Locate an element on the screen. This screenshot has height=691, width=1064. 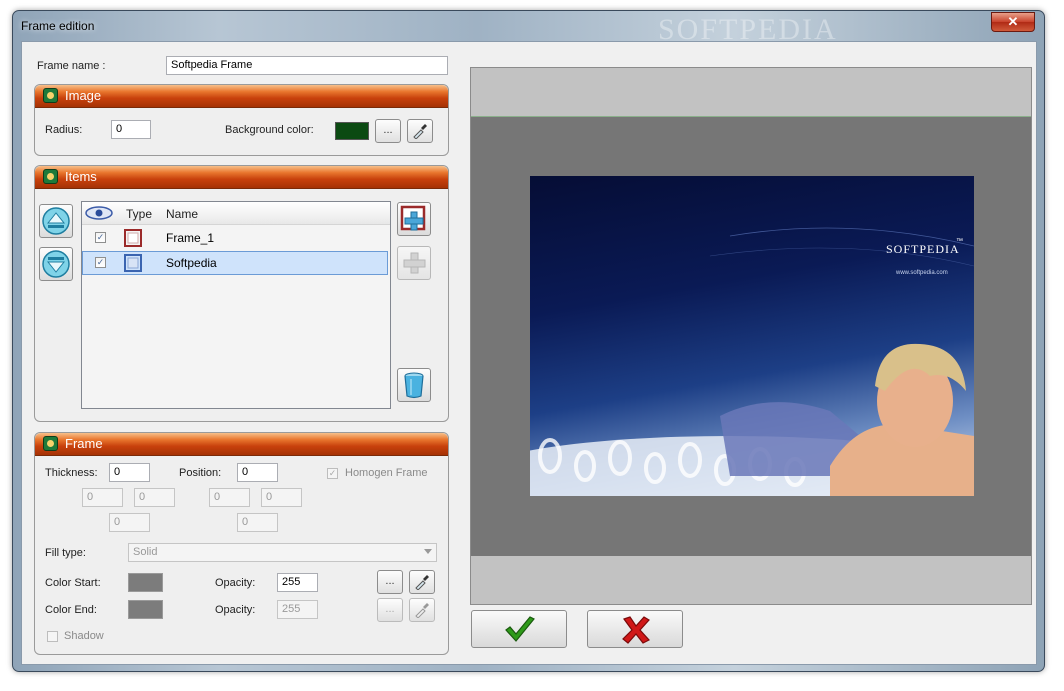
thickness-input: 0 is located at coordinates (129, 472).